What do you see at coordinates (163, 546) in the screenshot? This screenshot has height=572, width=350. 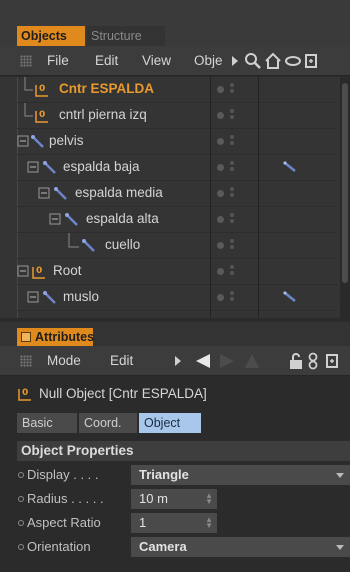 I see `orientation-value: Camera` at bounding box center [163, 546].